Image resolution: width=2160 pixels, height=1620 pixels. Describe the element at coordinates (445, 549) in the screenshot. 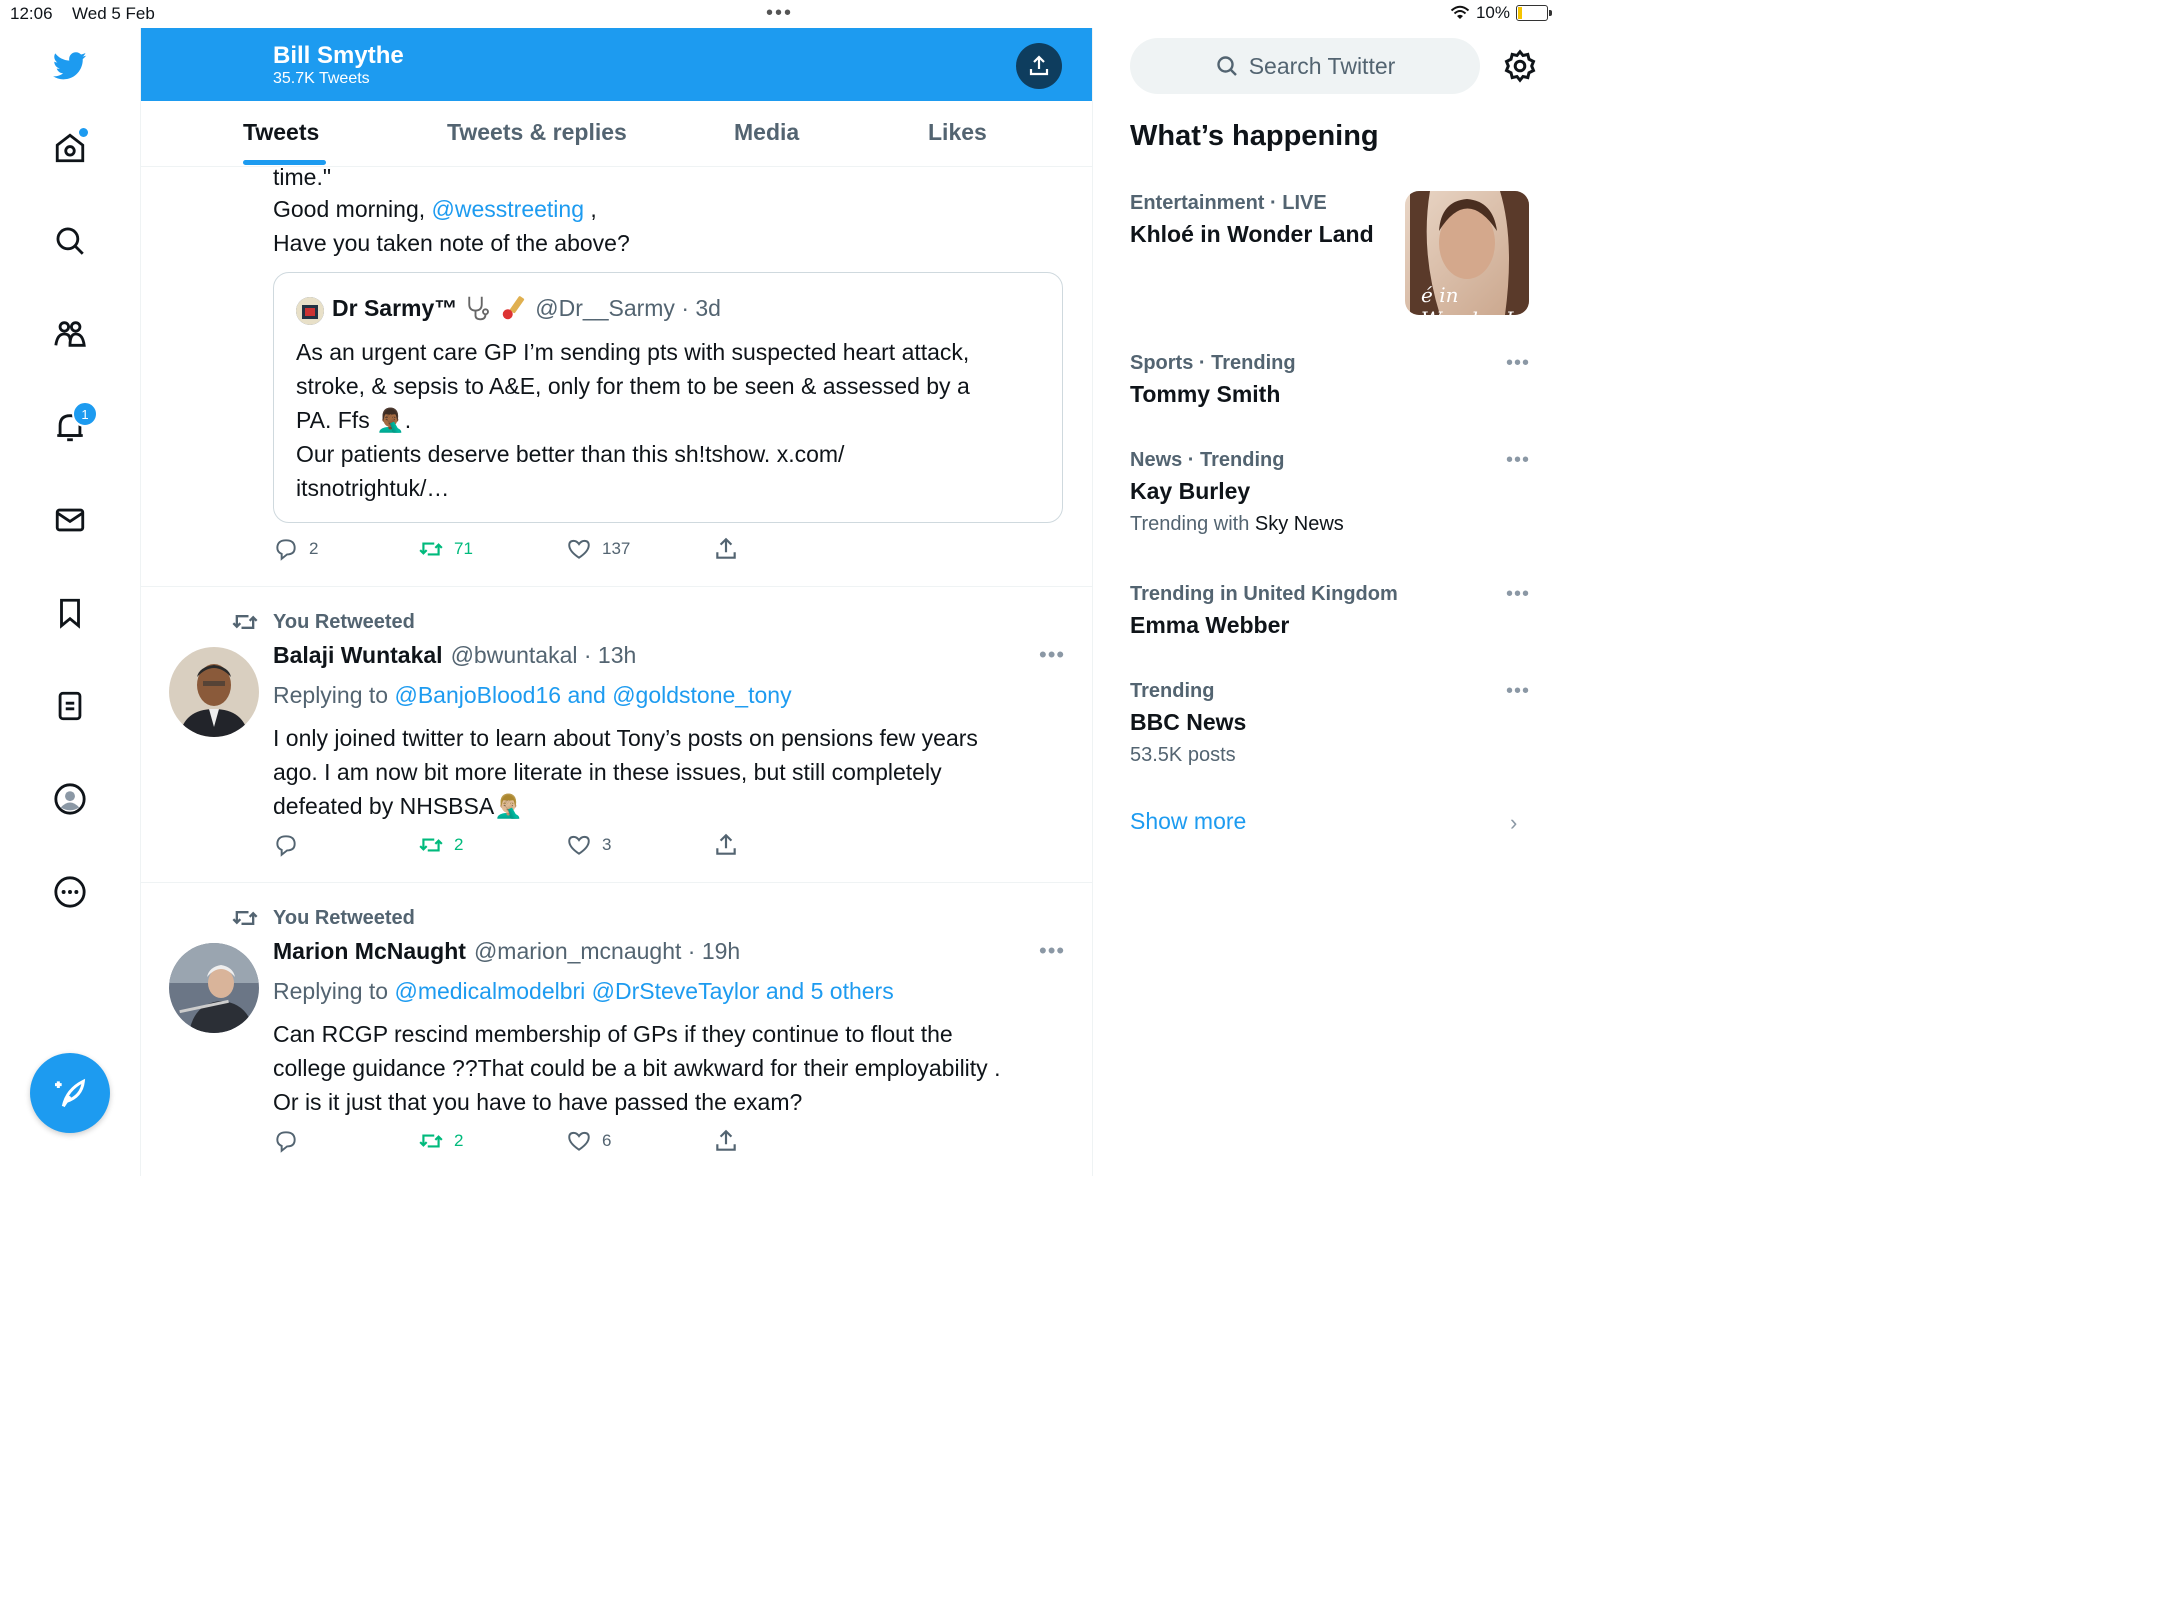

I see `retweet-button: 71` at that location.